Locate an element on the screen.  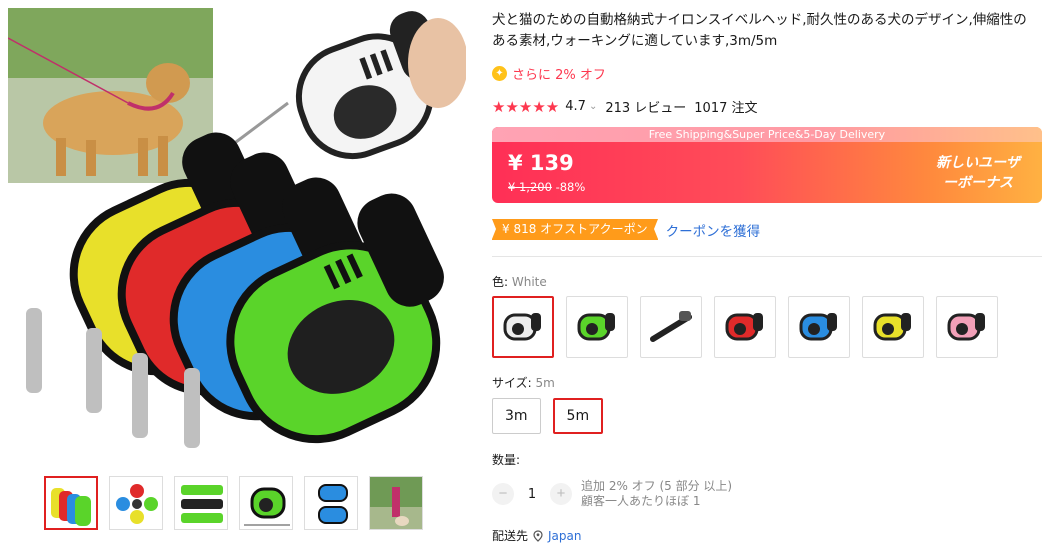
discount-percent: -88% is located at coordinates (570, 187).